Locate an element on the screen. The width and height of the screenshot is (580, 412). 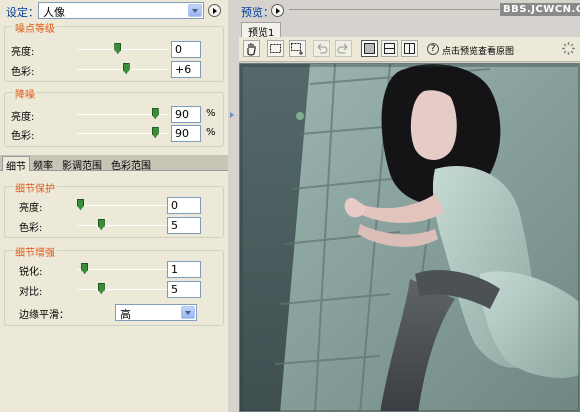
contrast-row: 对比: 5 is located at coordinates (115, 290).